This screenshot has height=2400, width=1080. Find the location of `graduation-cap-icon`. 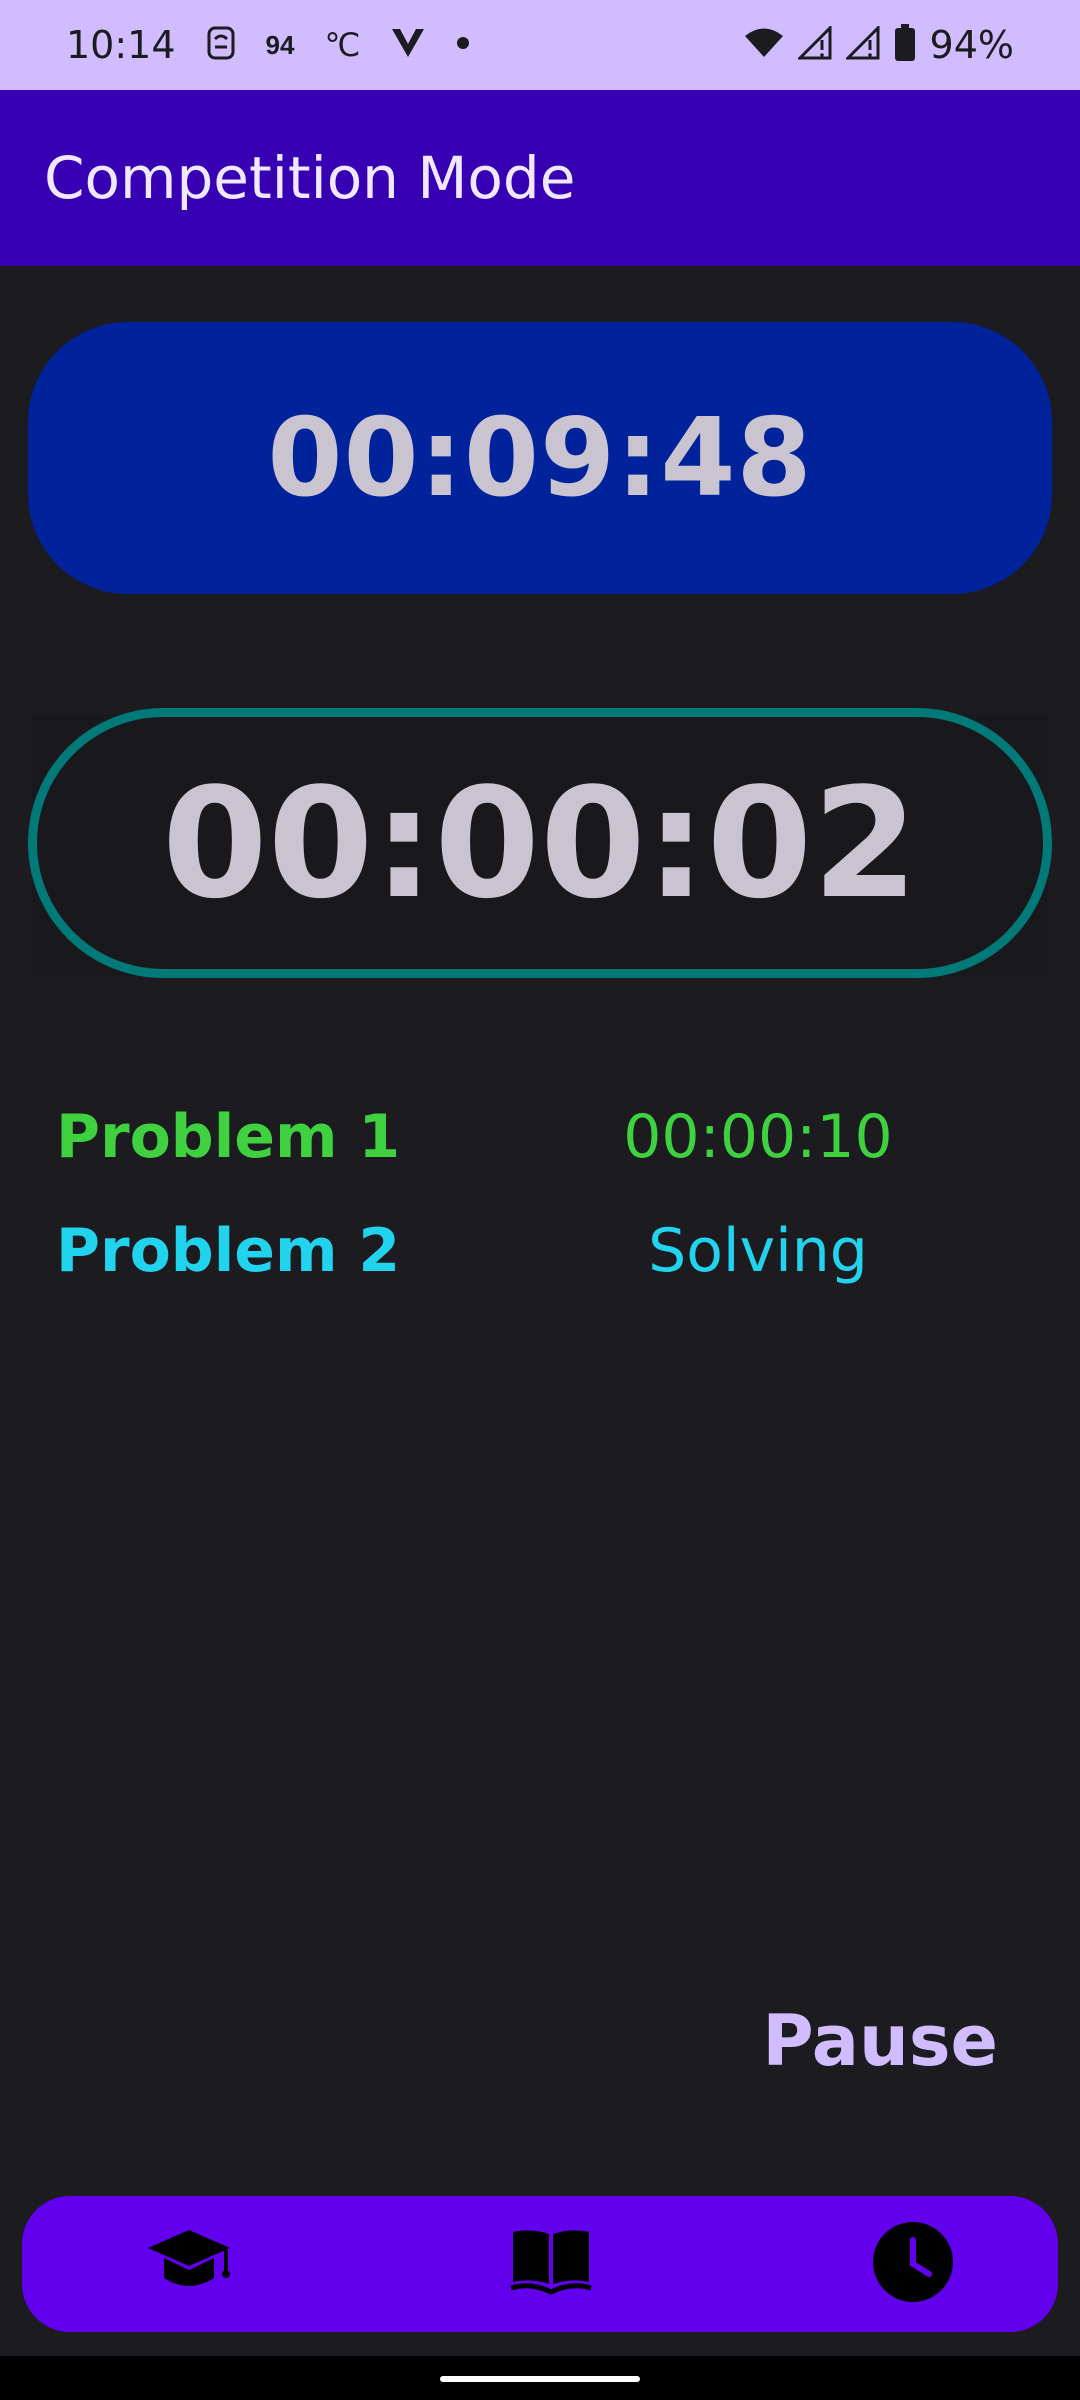

graduation-cap-icon is located at coordinates (189, 2264).